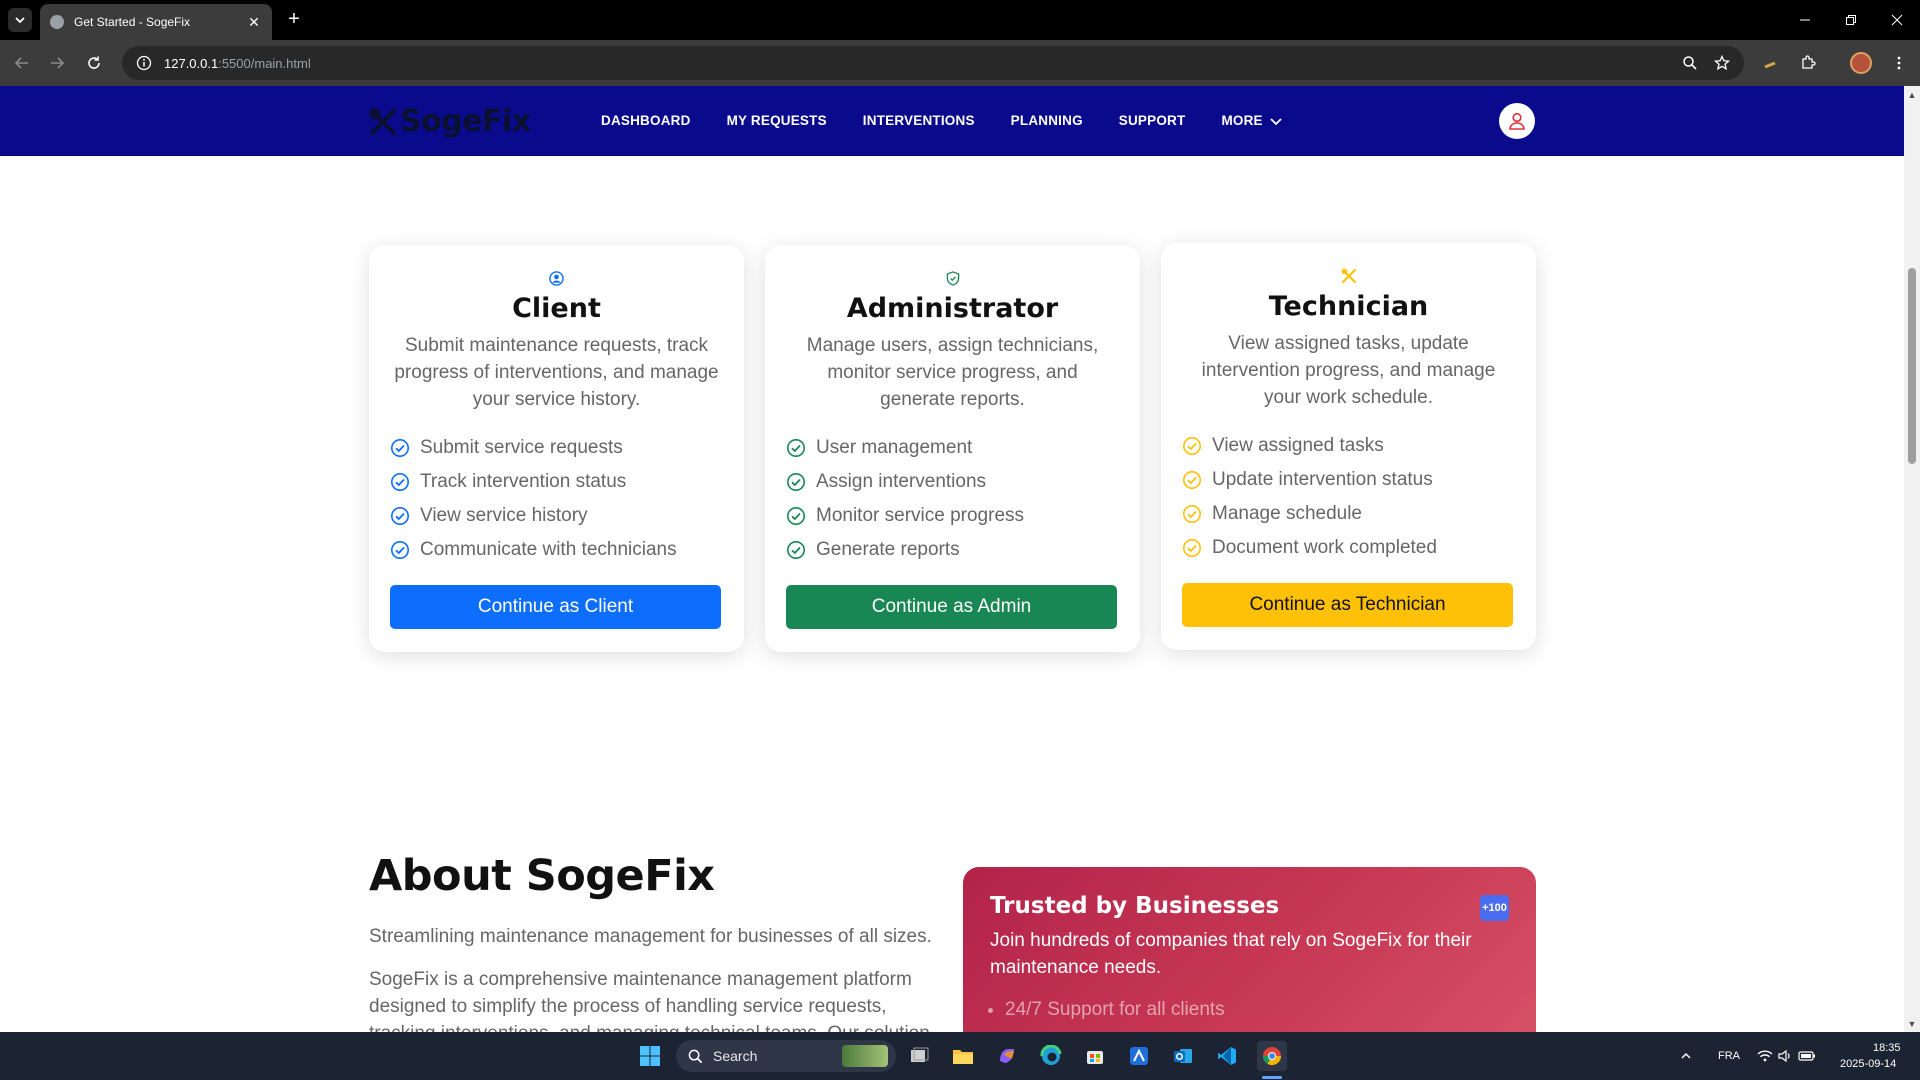 The width and height of the screenshot is (1920, 1080). Describe the element at coordinates (1808, 63) in the screenshot. I see `extensions-menu-button` at that location.